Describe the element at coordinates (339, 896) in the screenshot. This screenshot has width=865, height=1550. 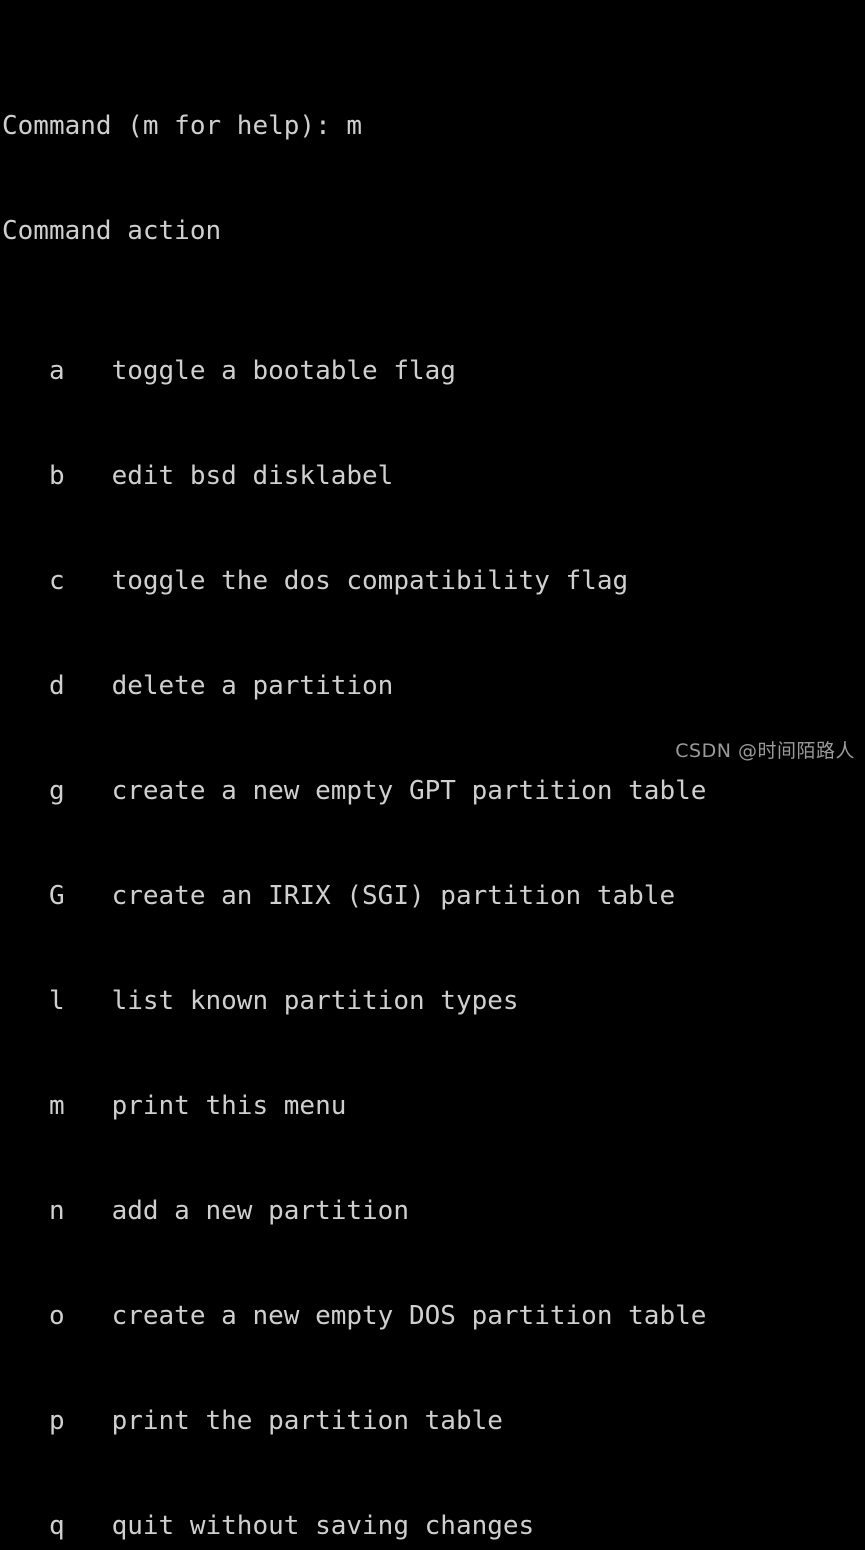
I see `menu-item-G: G create an IRIX (SGI) partition table` at that location.